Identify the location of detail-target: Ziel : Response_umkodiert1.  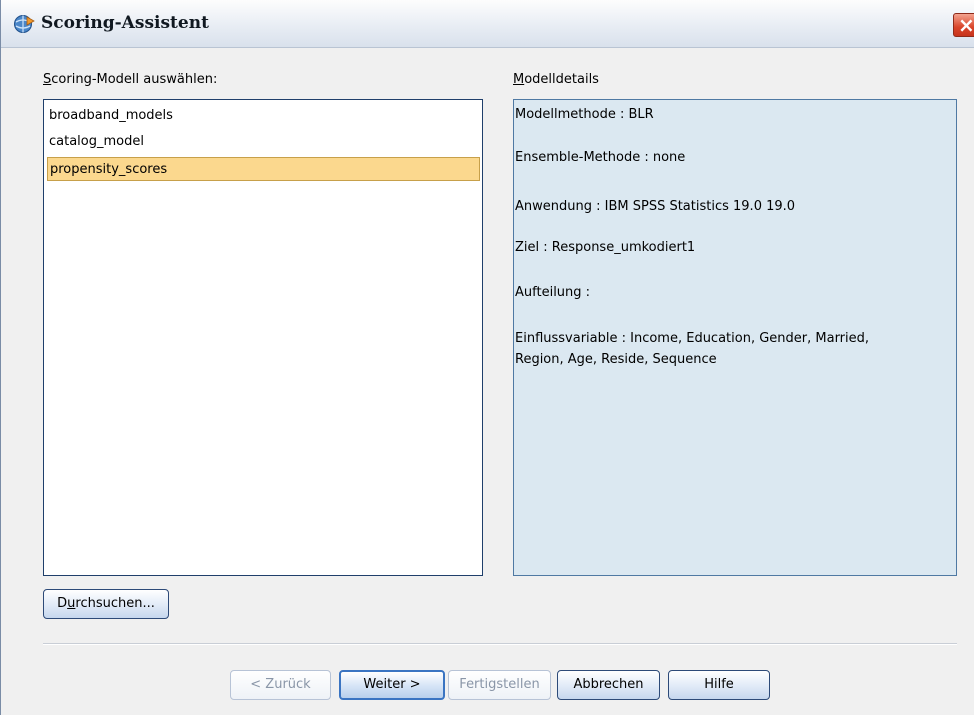
(605, 247).